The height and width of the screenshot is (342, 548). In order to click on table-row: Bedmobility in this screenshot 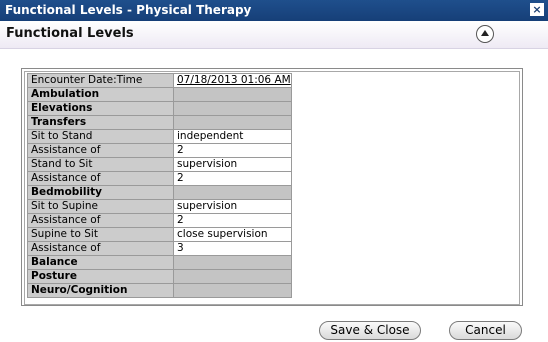, I will do `click(159, 192)`.